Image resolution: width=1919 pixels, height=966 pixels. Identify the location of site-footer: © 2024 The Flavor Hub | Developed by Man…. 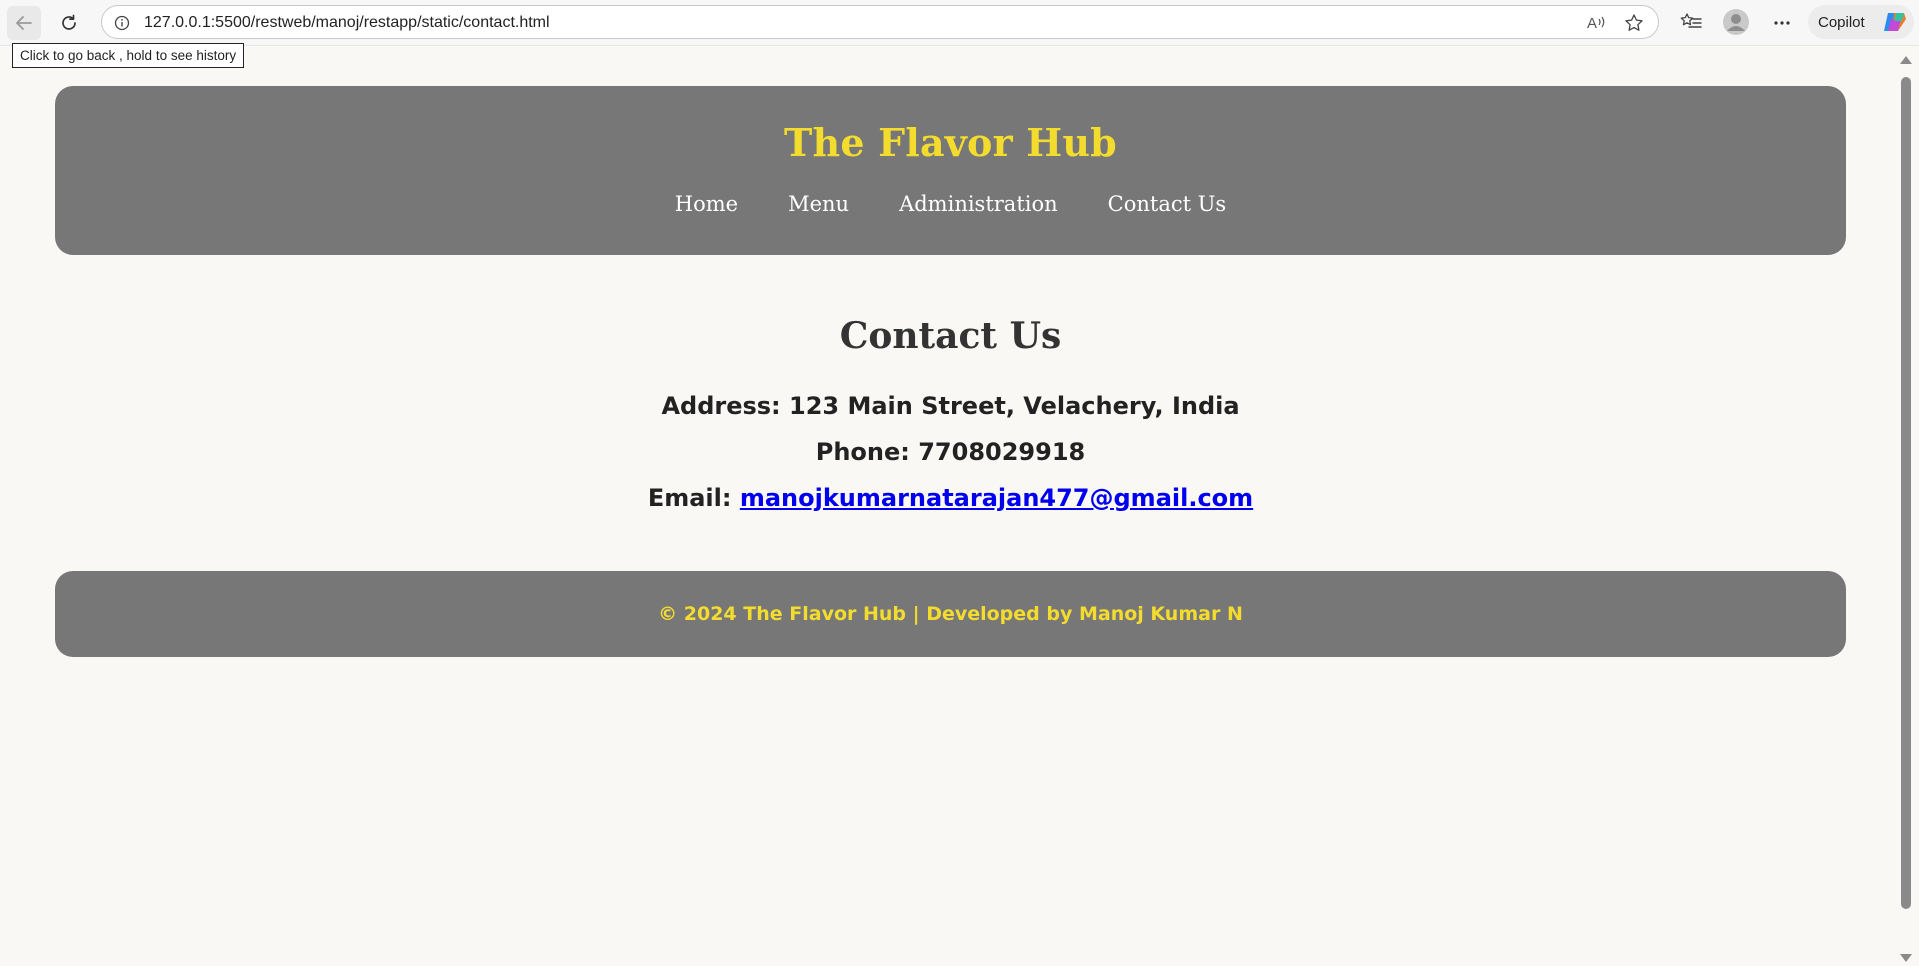
(950, 614).